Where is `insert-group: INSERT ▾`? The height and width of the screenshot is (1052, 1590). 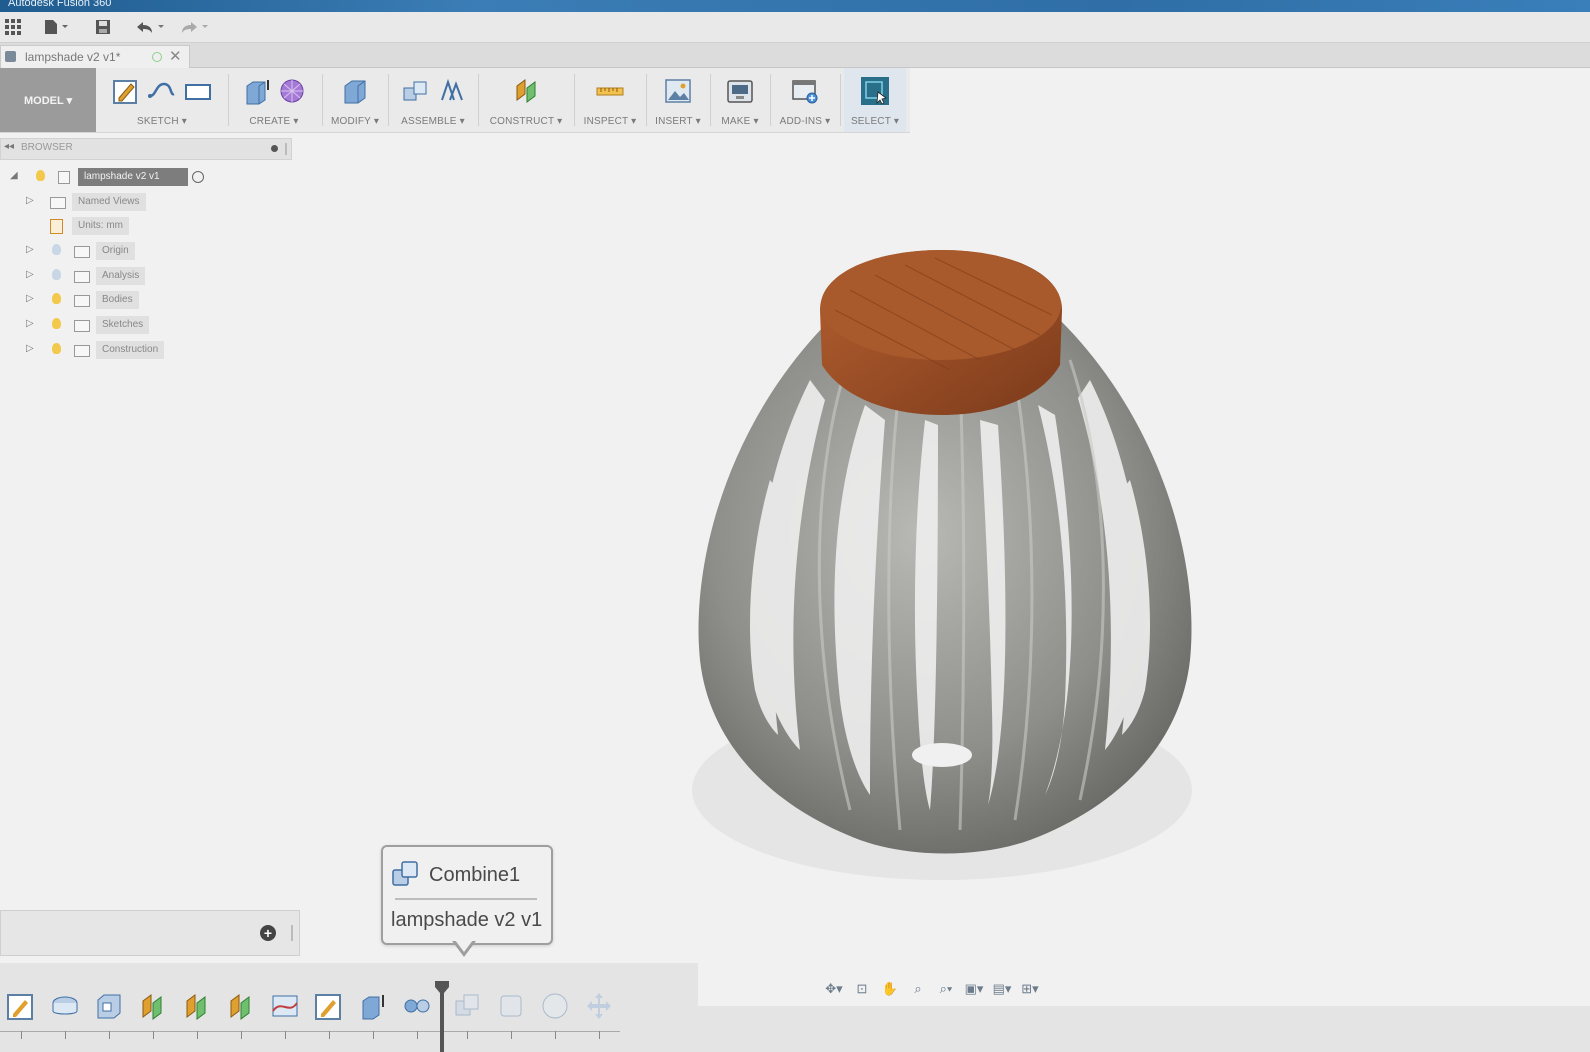 insert-group: INSERT ▾ is located at coordinates (678, 100).